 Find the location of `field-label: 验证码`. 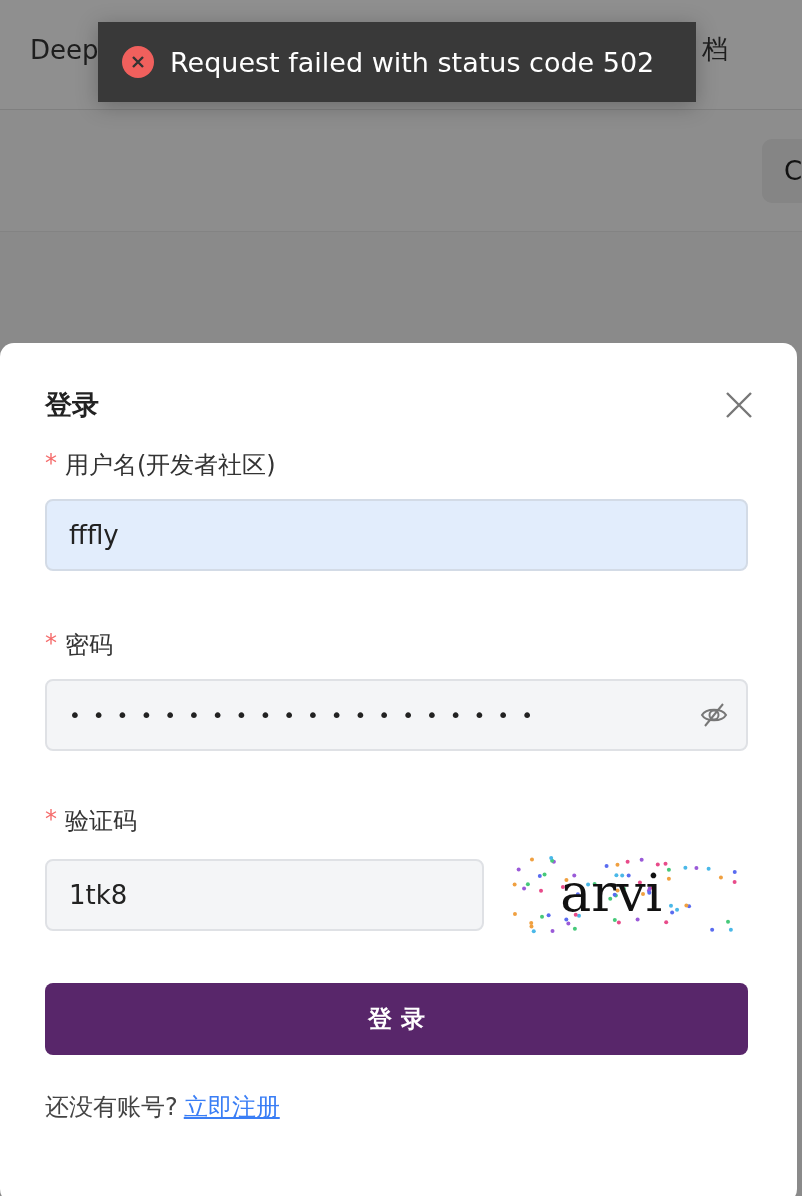

field-label: 验证码 is located at coordinates (101, 821).